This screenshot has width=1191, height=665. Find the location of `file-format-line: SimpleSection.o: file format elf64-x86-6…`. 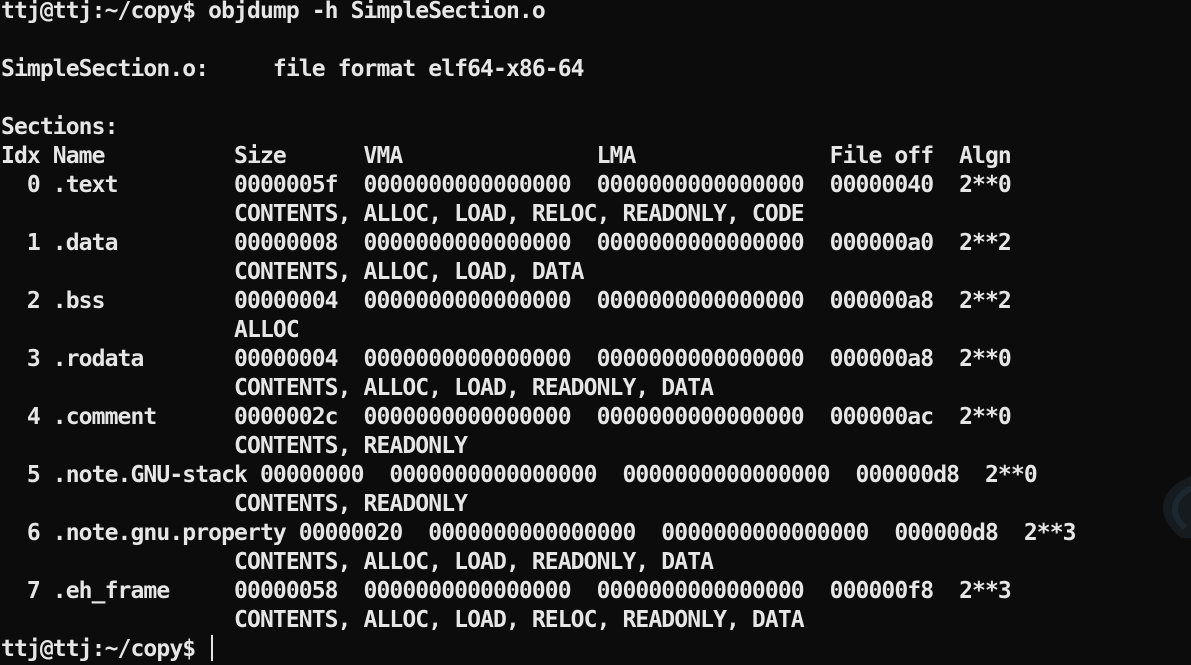

file-format-line: SimpleSection.o: file format elf64-x86-6… is located at coordinates (293, 69).